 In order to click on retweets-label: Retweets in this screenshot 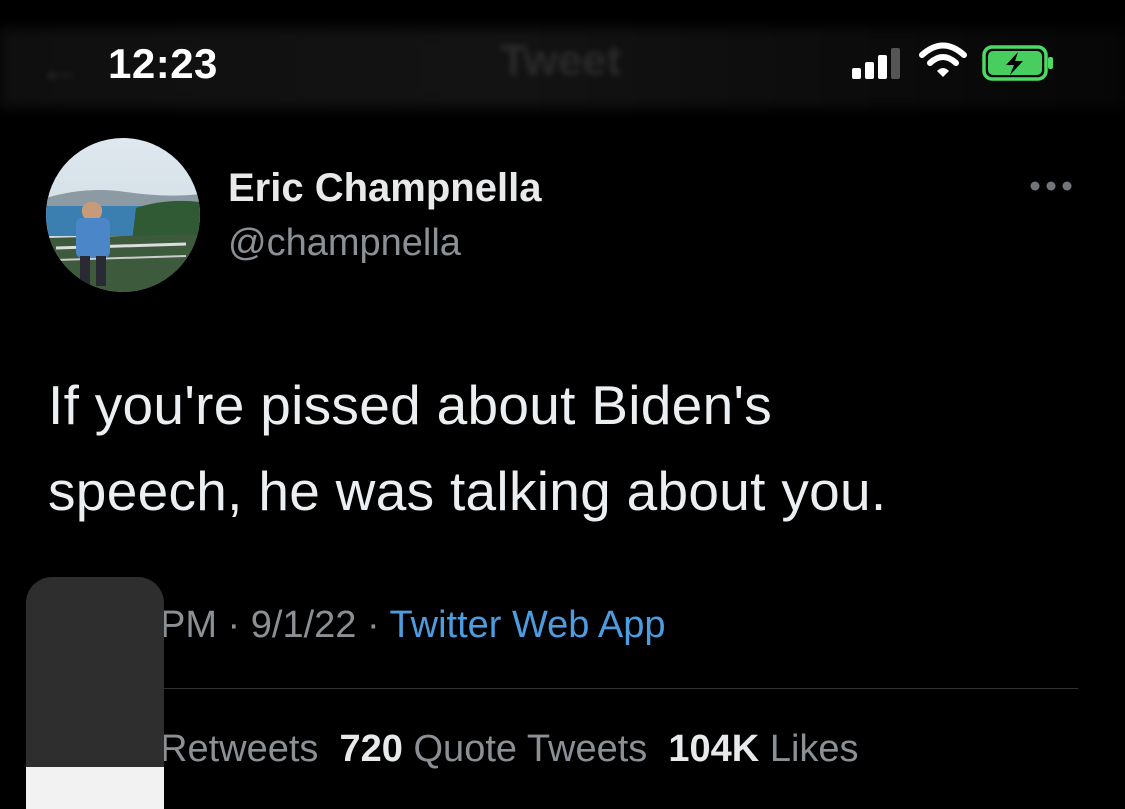, I will do `click(239, 749)`.